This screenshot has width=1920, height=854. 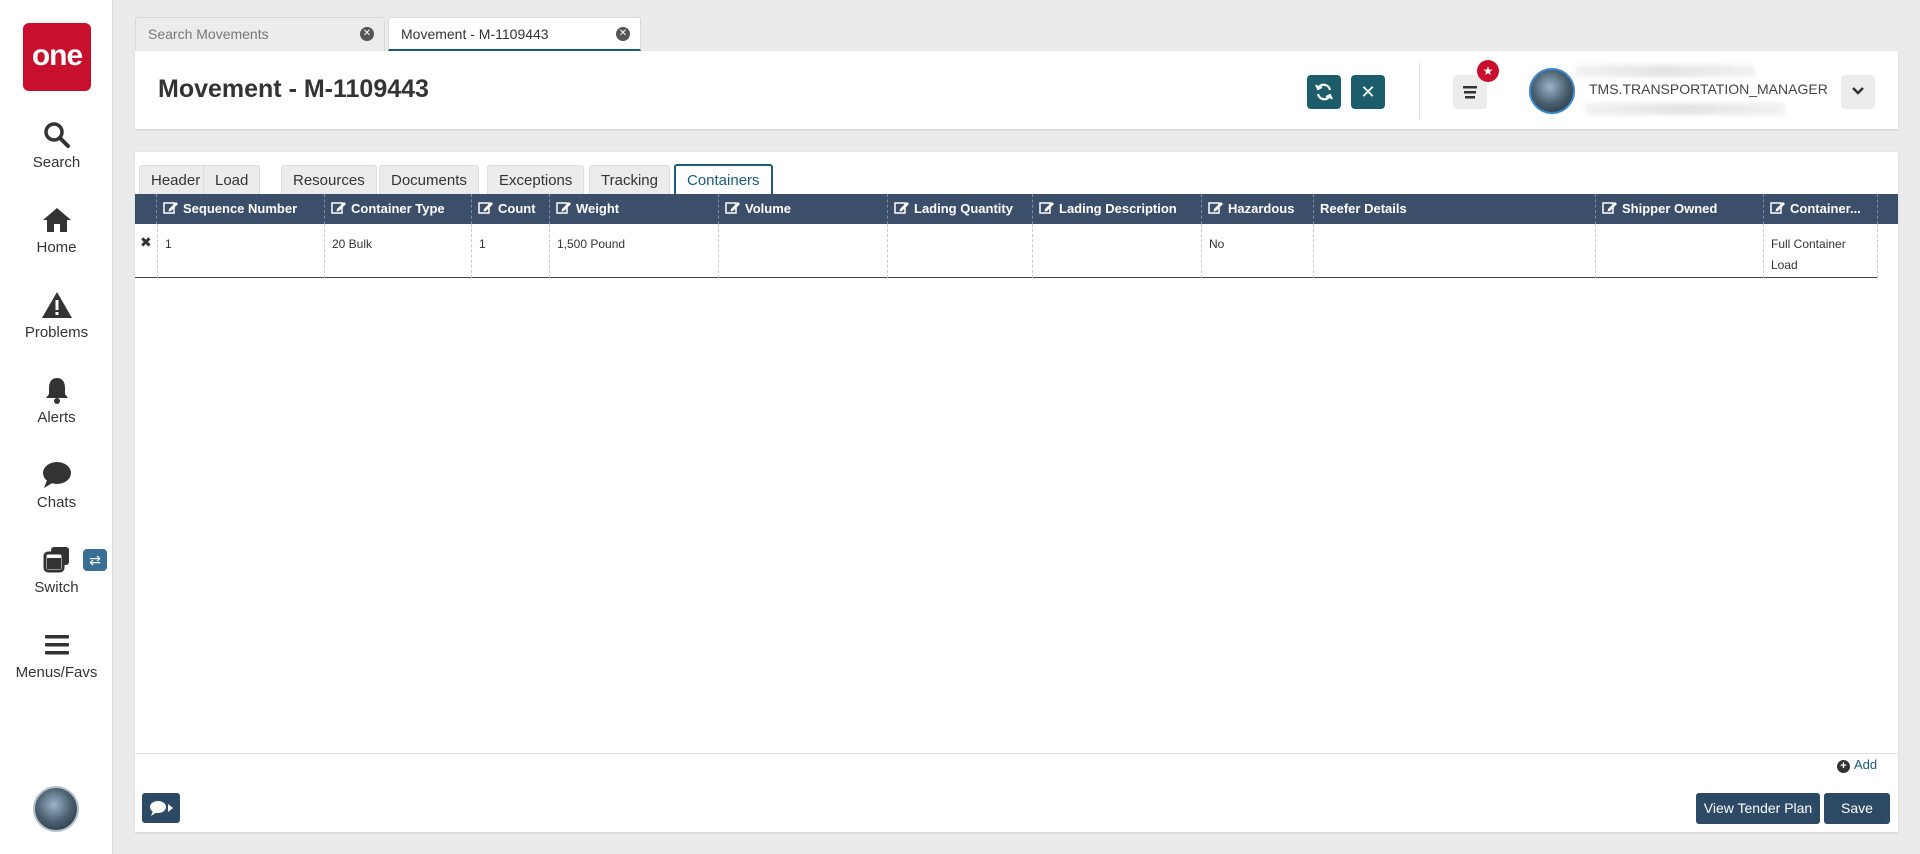 What do you see at coordinates (723, 180) in the screenshot?
I see `tab-containers: Containers` at bounding box center [723, 180].